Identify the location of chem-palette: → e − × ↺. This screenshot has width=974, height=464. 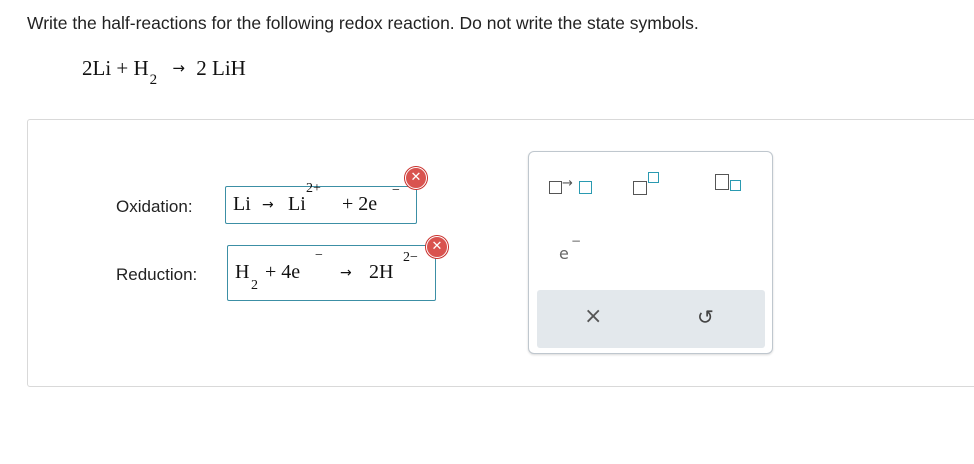
(650, 252).